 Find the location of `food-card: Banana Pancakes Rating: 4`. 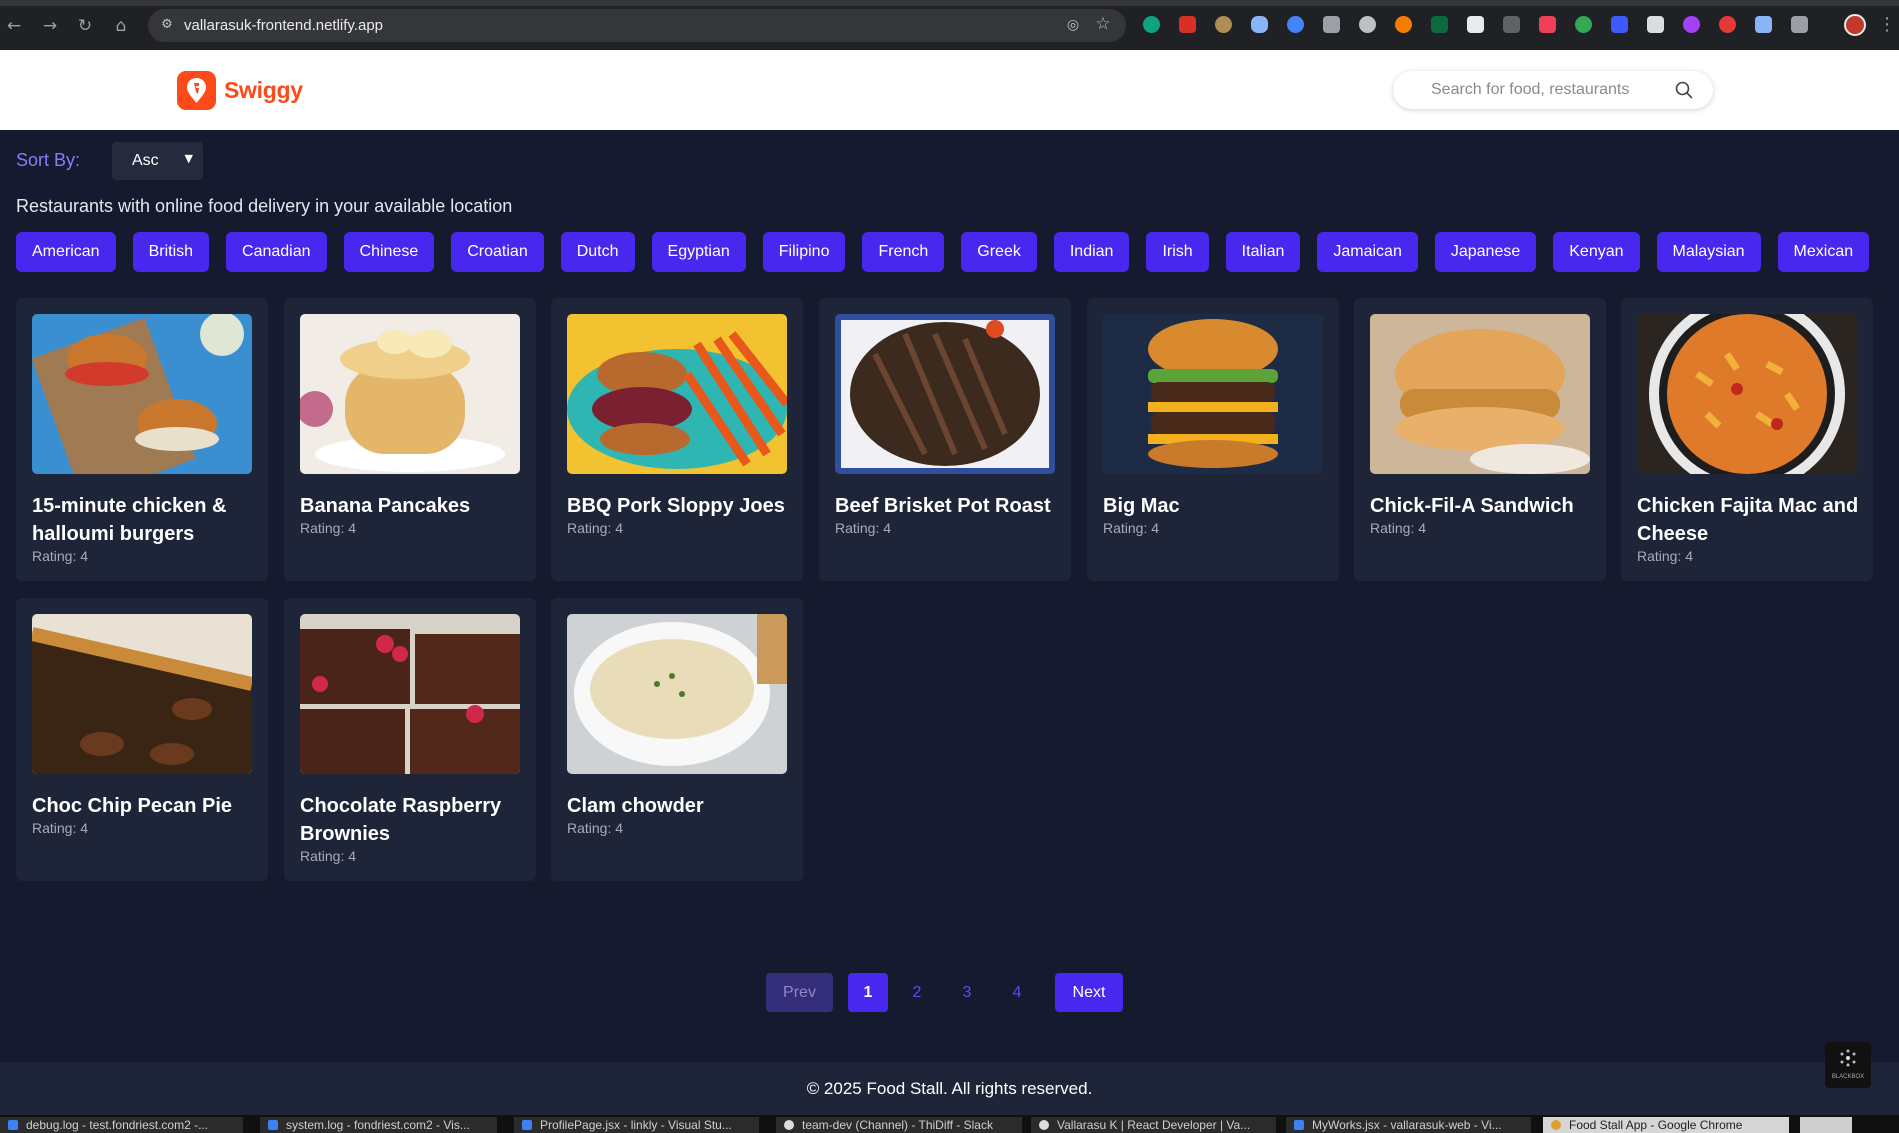

food-card: Banana Pancakes Rating: 4 is located at coordinates (410, 439).